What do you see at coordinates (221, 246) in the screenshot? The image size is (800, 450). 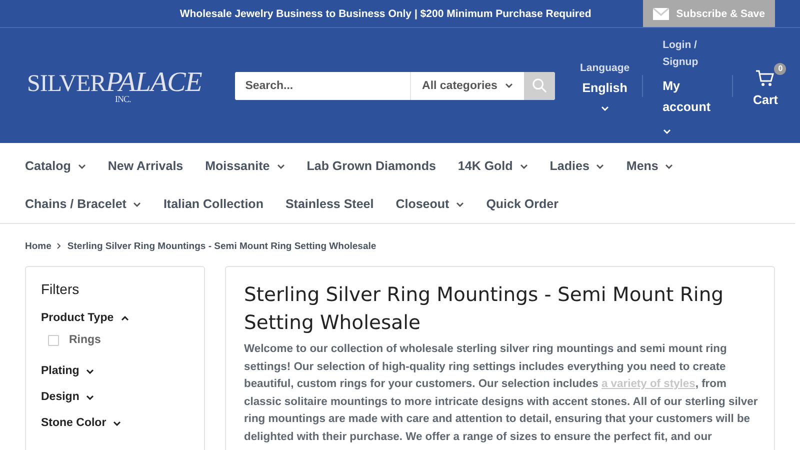 I see `breadcrumb-current: Sterling Silver Ring Mountings - Semi Mount Ring Setting Wholesale` at bounding box center [221, 246].